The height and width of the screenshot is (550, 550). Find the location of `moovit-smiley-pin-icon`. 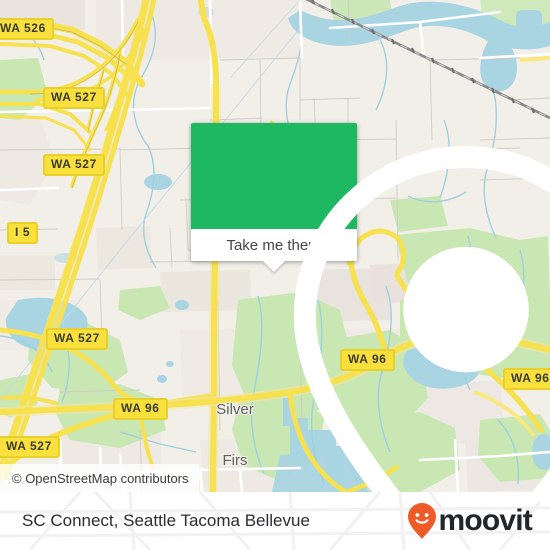

moovit-smiley-pin-icon is located at coordinates (422, 521).